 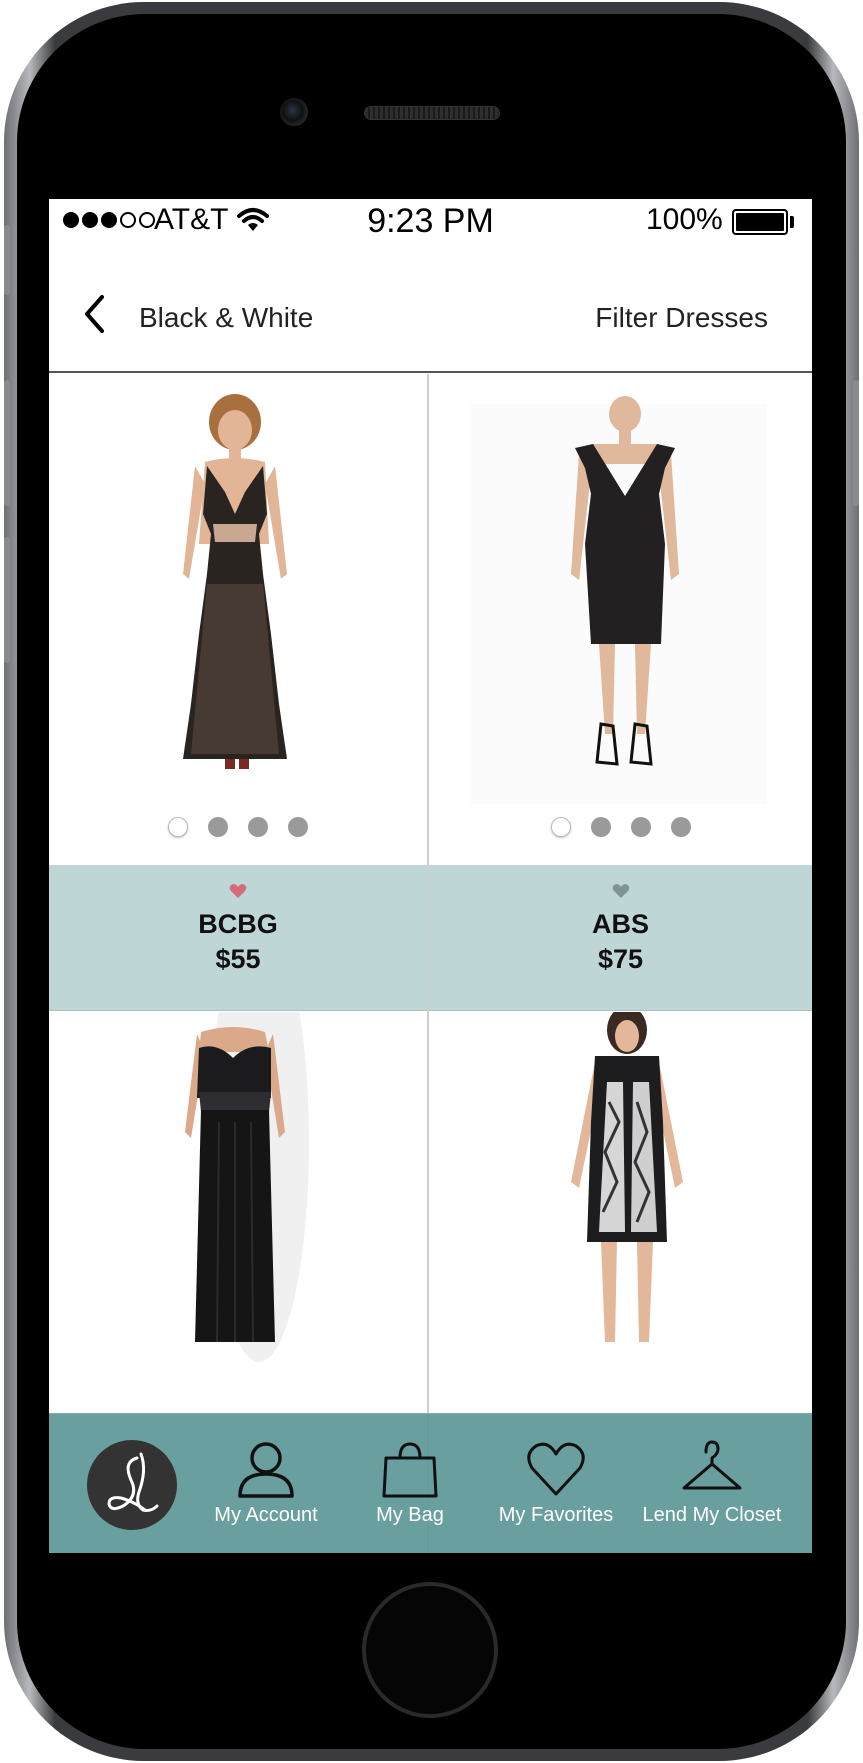 What do you see at coordinates (7, 443) in the screenshot?
I see `volume-up-button` at bounding box center [7, 443].